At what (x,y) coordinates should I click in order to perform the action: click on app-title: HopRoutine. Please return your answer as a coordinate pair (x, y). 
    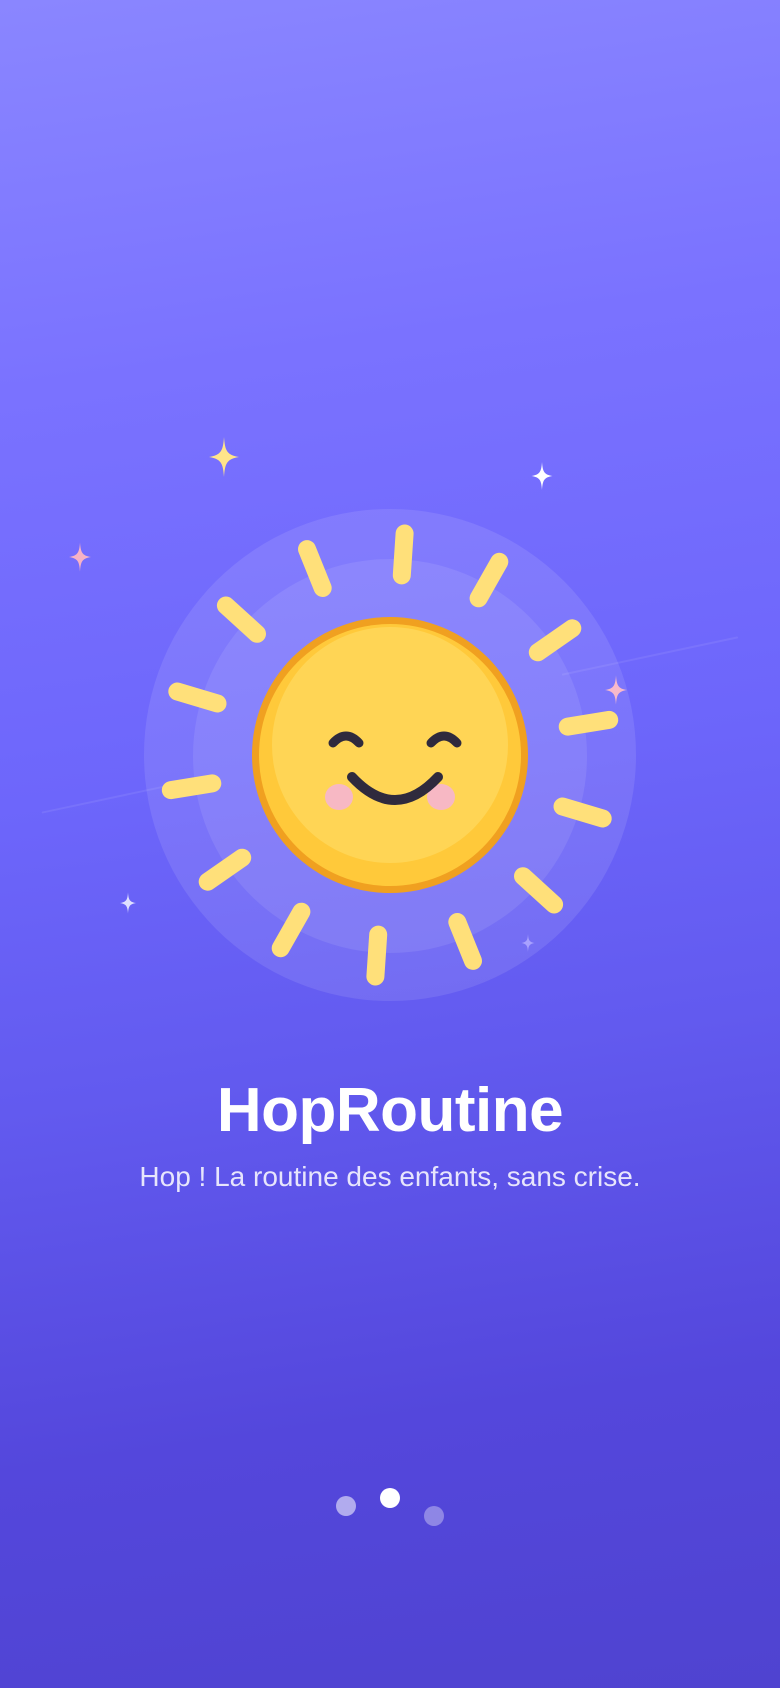
    Looking at the image, I should click on (390, 1110).